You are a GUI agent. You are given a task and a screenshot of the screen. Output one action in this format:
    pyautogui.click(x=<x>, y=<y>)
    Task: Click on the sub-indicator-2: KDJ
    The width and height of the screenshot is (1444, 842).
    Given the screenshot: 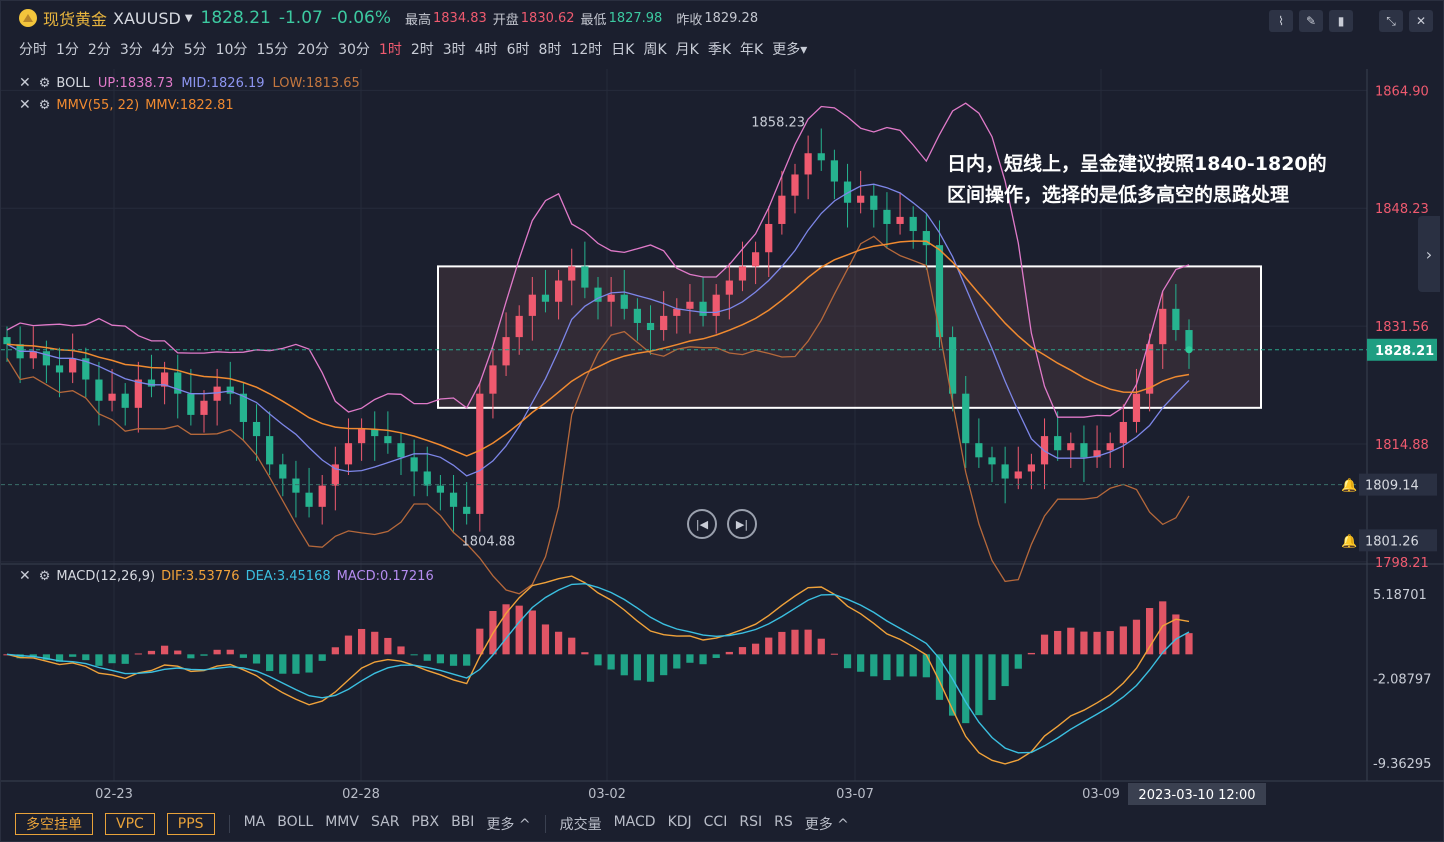 What is the action you would take?
    pyautogui.click(x=680, y=824)
    